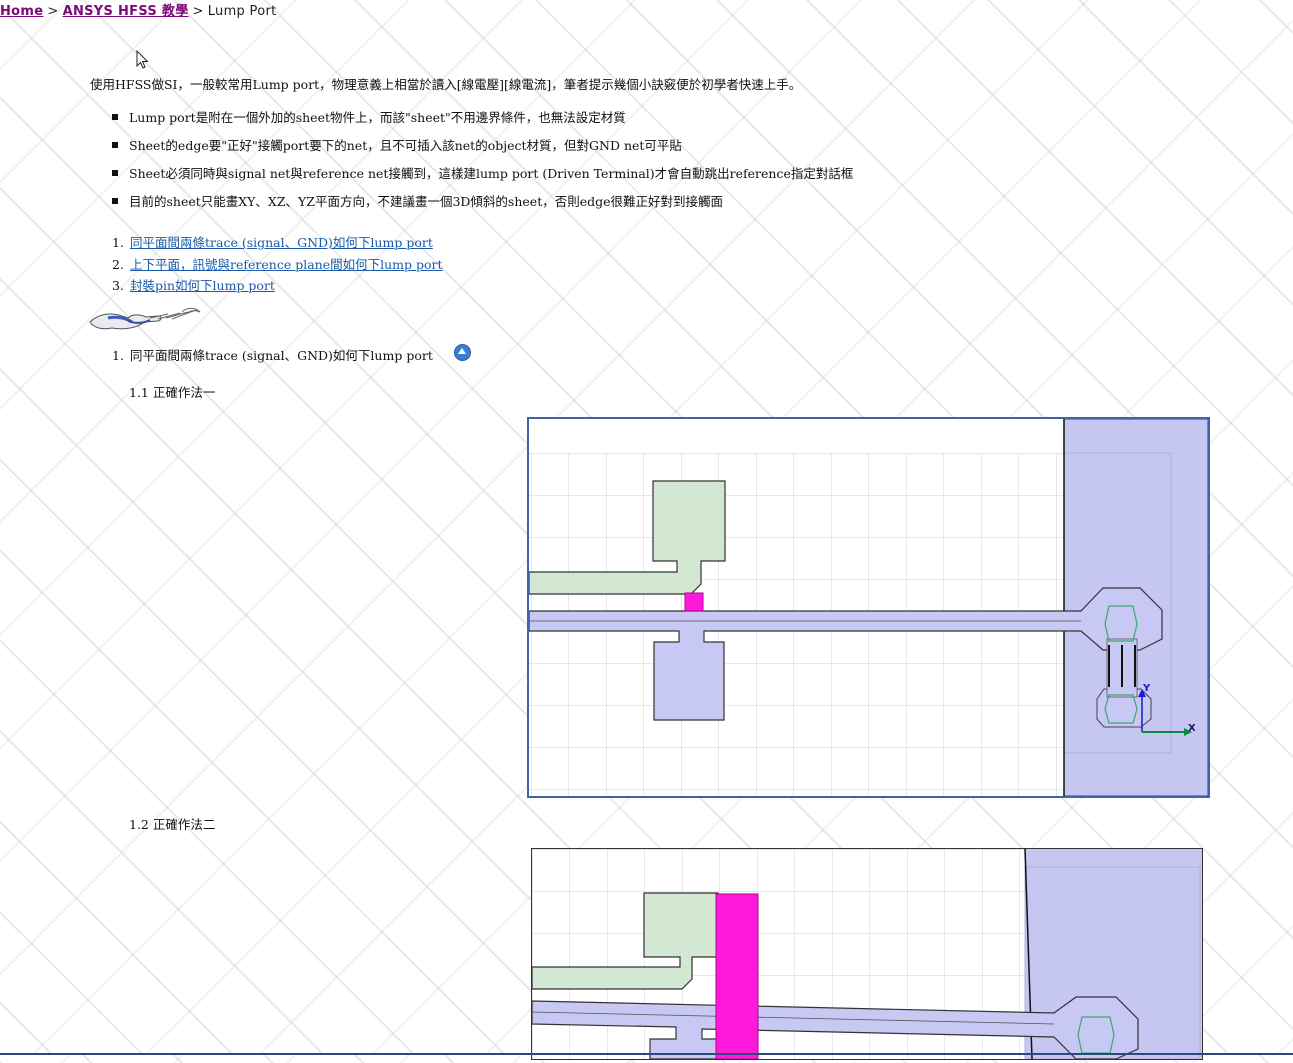 This screenshot has height=1063, width=1293. What do you see at coordinates (172, 392) in the screenshot?
I see `subsection-1-1-title: 1.1 正確作法一` at bounding box center [172, 392].